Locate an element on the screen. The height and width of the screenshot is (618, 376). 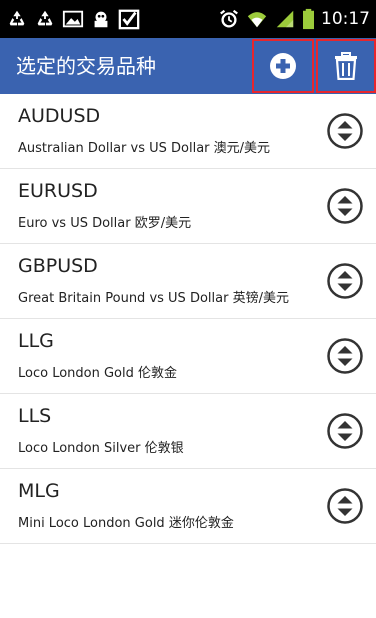
clock: 10:17 is located at coordinates (345, 19).